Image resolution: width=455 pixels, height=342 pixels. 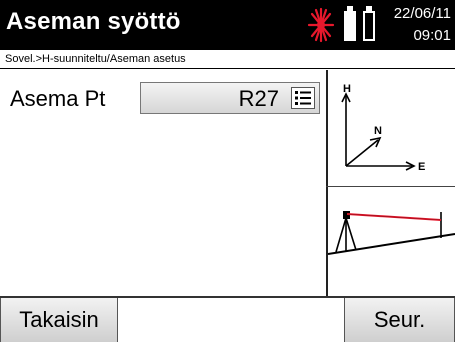 What do you see at coordinates (391, 233) in the screenshot?
I see `station-setup-diagram` at bounding box center [391, 233].